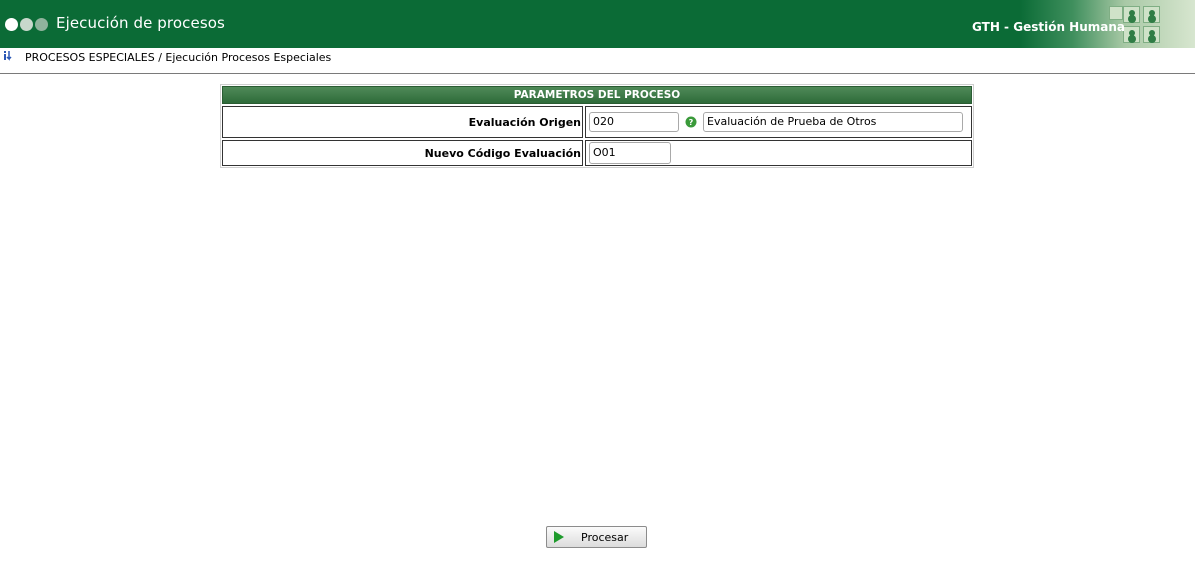  Describe the element at coordinates (402, 153) in the screenshot. I see `nuevo-codigo-label: Nuevo Código Evaluación` at that location.